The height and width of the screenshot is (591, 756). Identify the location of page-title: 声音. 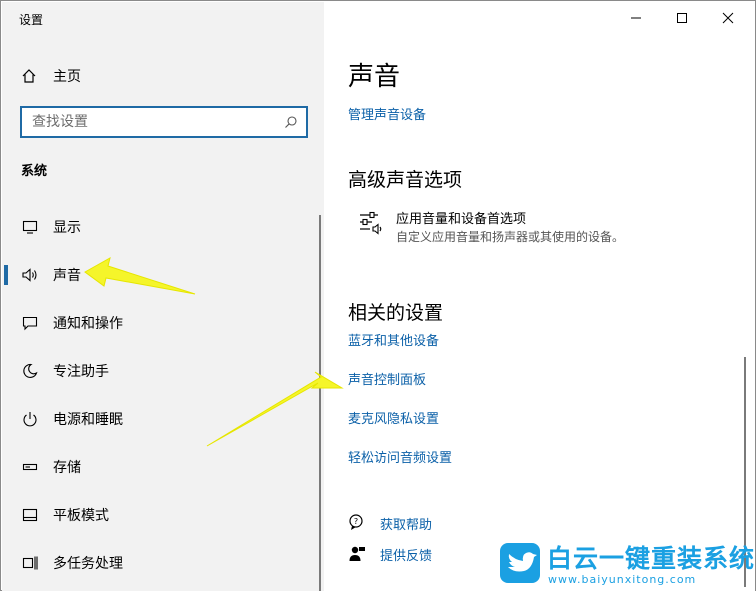
(374, 77).